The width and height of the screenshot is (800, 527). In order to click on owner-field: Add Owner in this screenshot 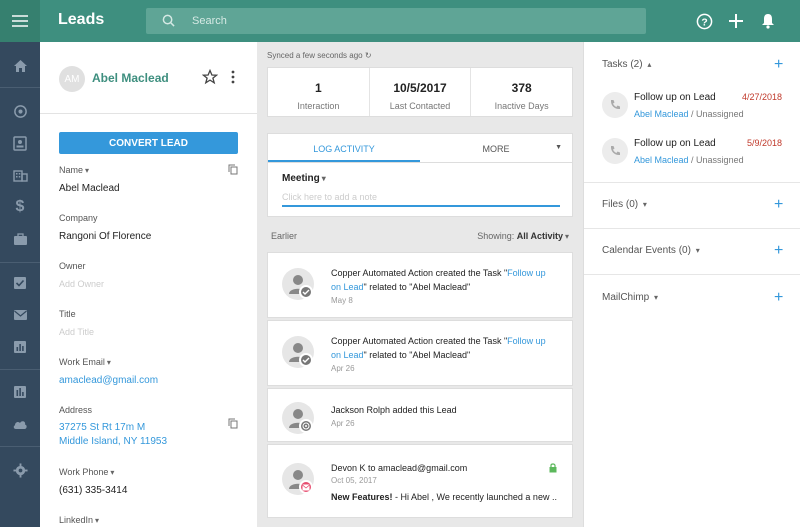, I will do `click(81, 284)`.